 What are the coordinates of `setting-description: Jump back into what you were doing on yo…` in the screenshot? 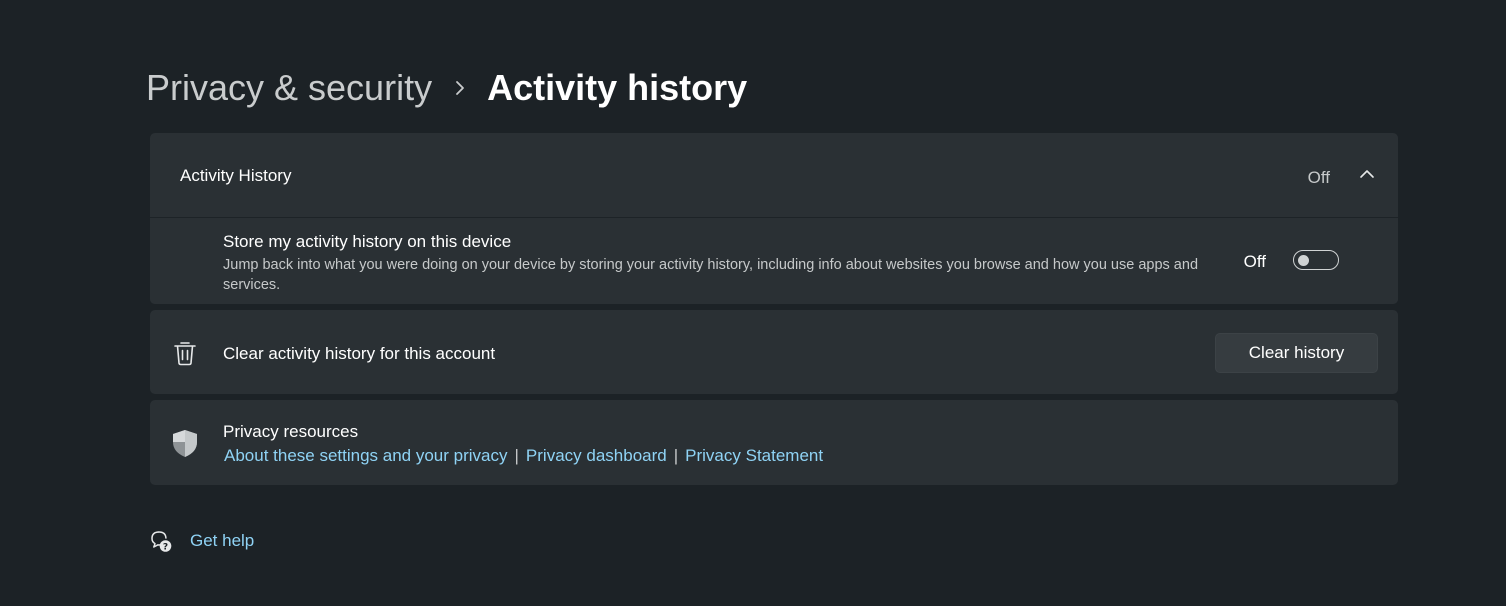 It's located at (711, 275).